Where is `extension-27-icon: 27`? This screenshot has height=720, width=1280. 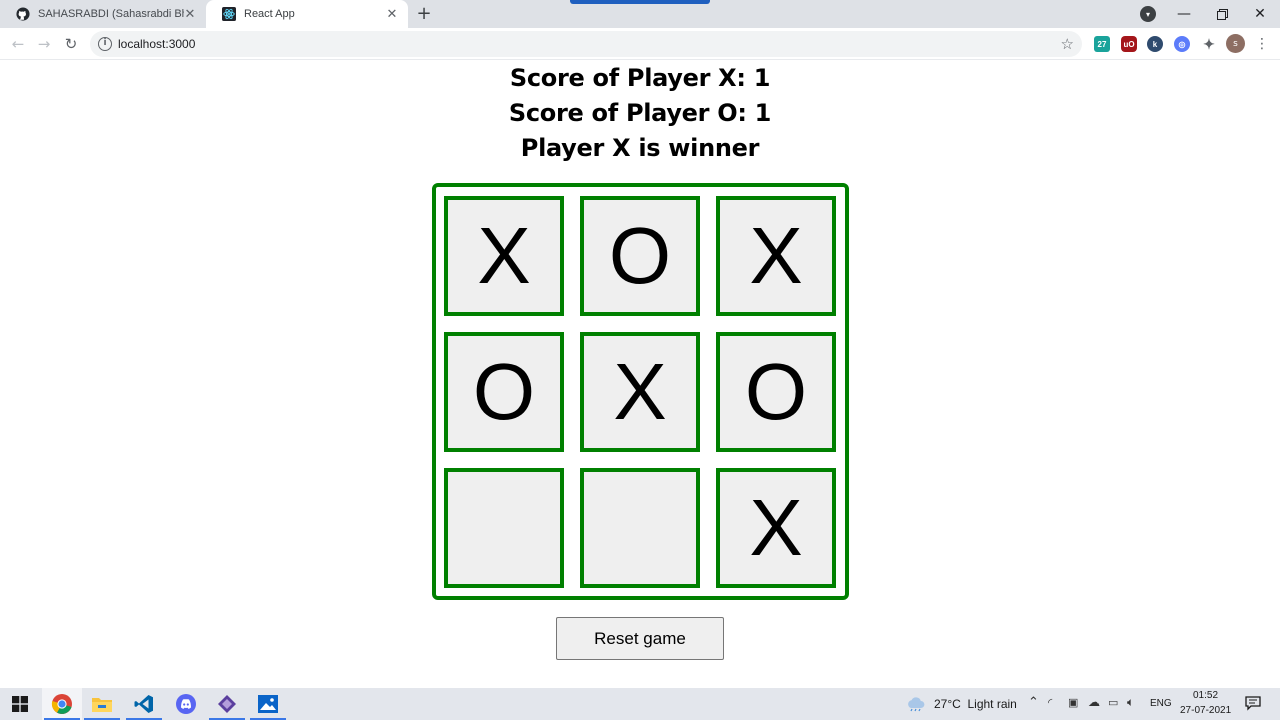
extension-27-icon: 27 is located at coordinates (1102, 44).